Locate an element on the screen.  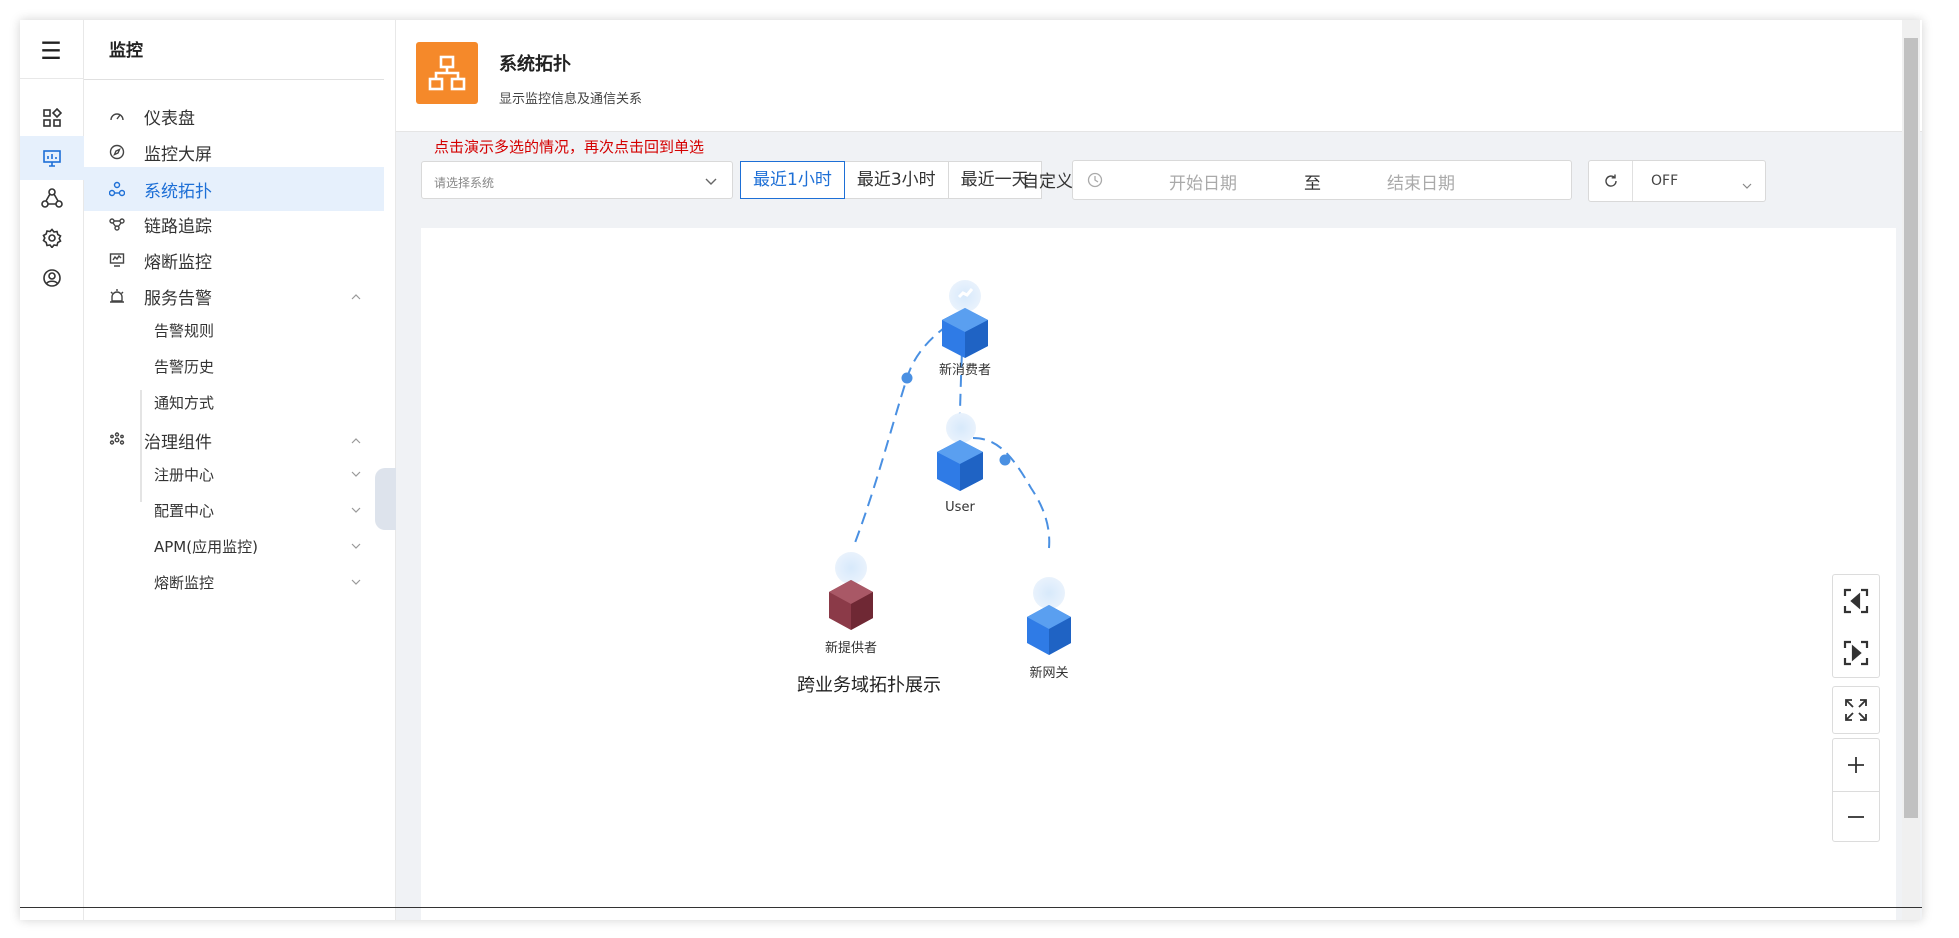
menu-item-label: 治理组件 is located at coordinates (178, 442).